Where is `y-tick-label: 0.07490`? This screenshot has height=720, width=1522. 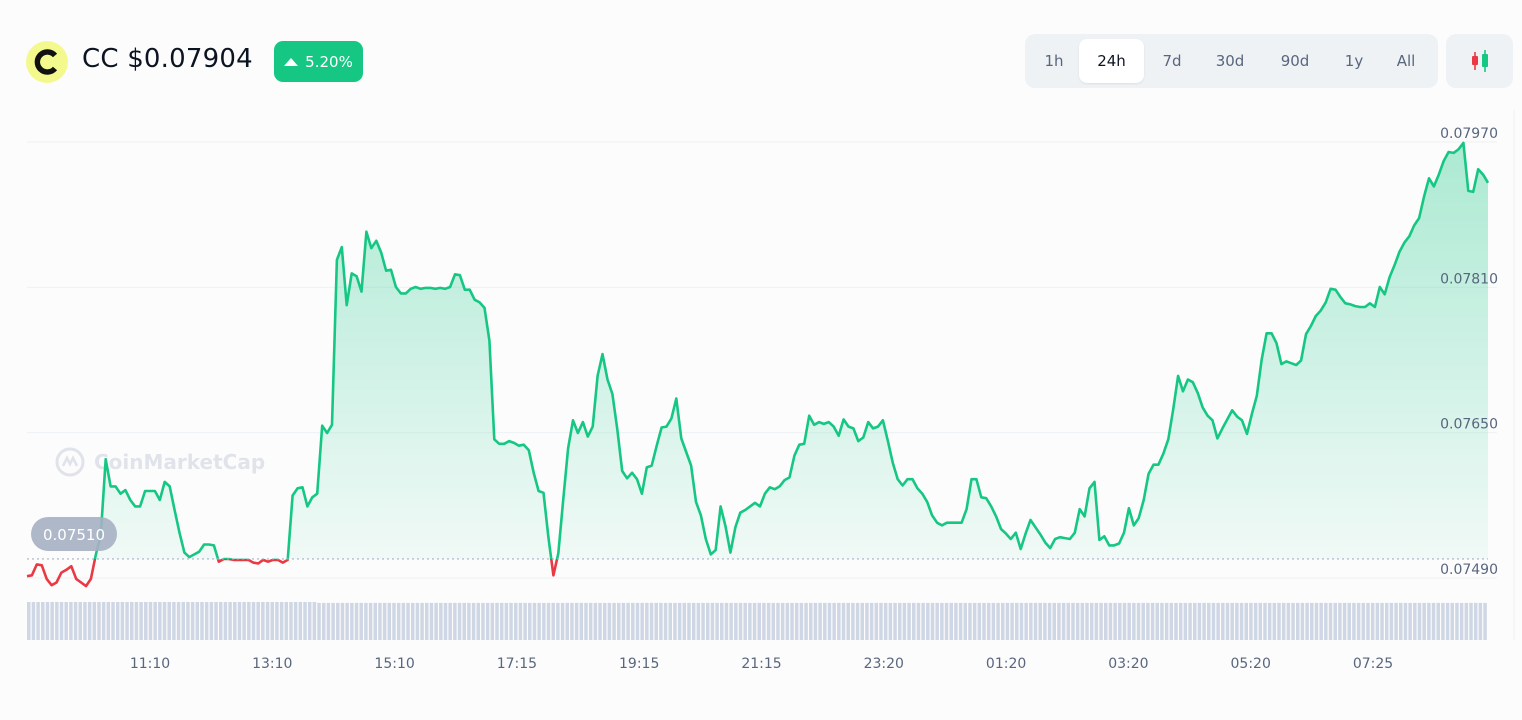
y-tick-label: 0.07490 is located at coordinates (1469, 570).